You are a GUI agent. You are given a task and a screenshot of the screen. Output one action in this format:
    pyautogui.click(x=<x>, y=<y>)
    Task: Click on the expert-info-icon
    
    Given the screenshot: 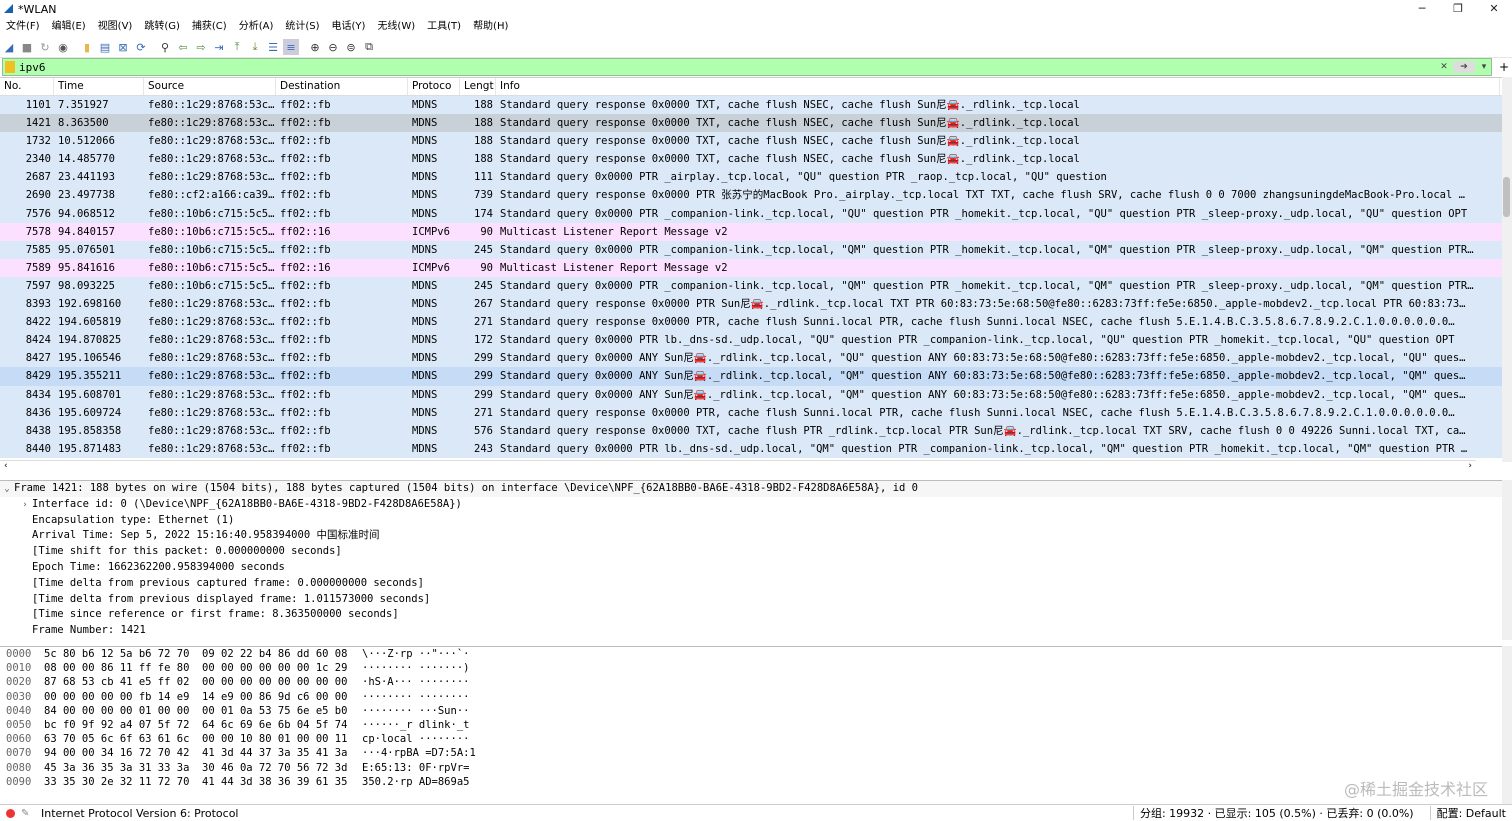 What is the action you would take?
    pyautogui.click(x=10, y=813)
    